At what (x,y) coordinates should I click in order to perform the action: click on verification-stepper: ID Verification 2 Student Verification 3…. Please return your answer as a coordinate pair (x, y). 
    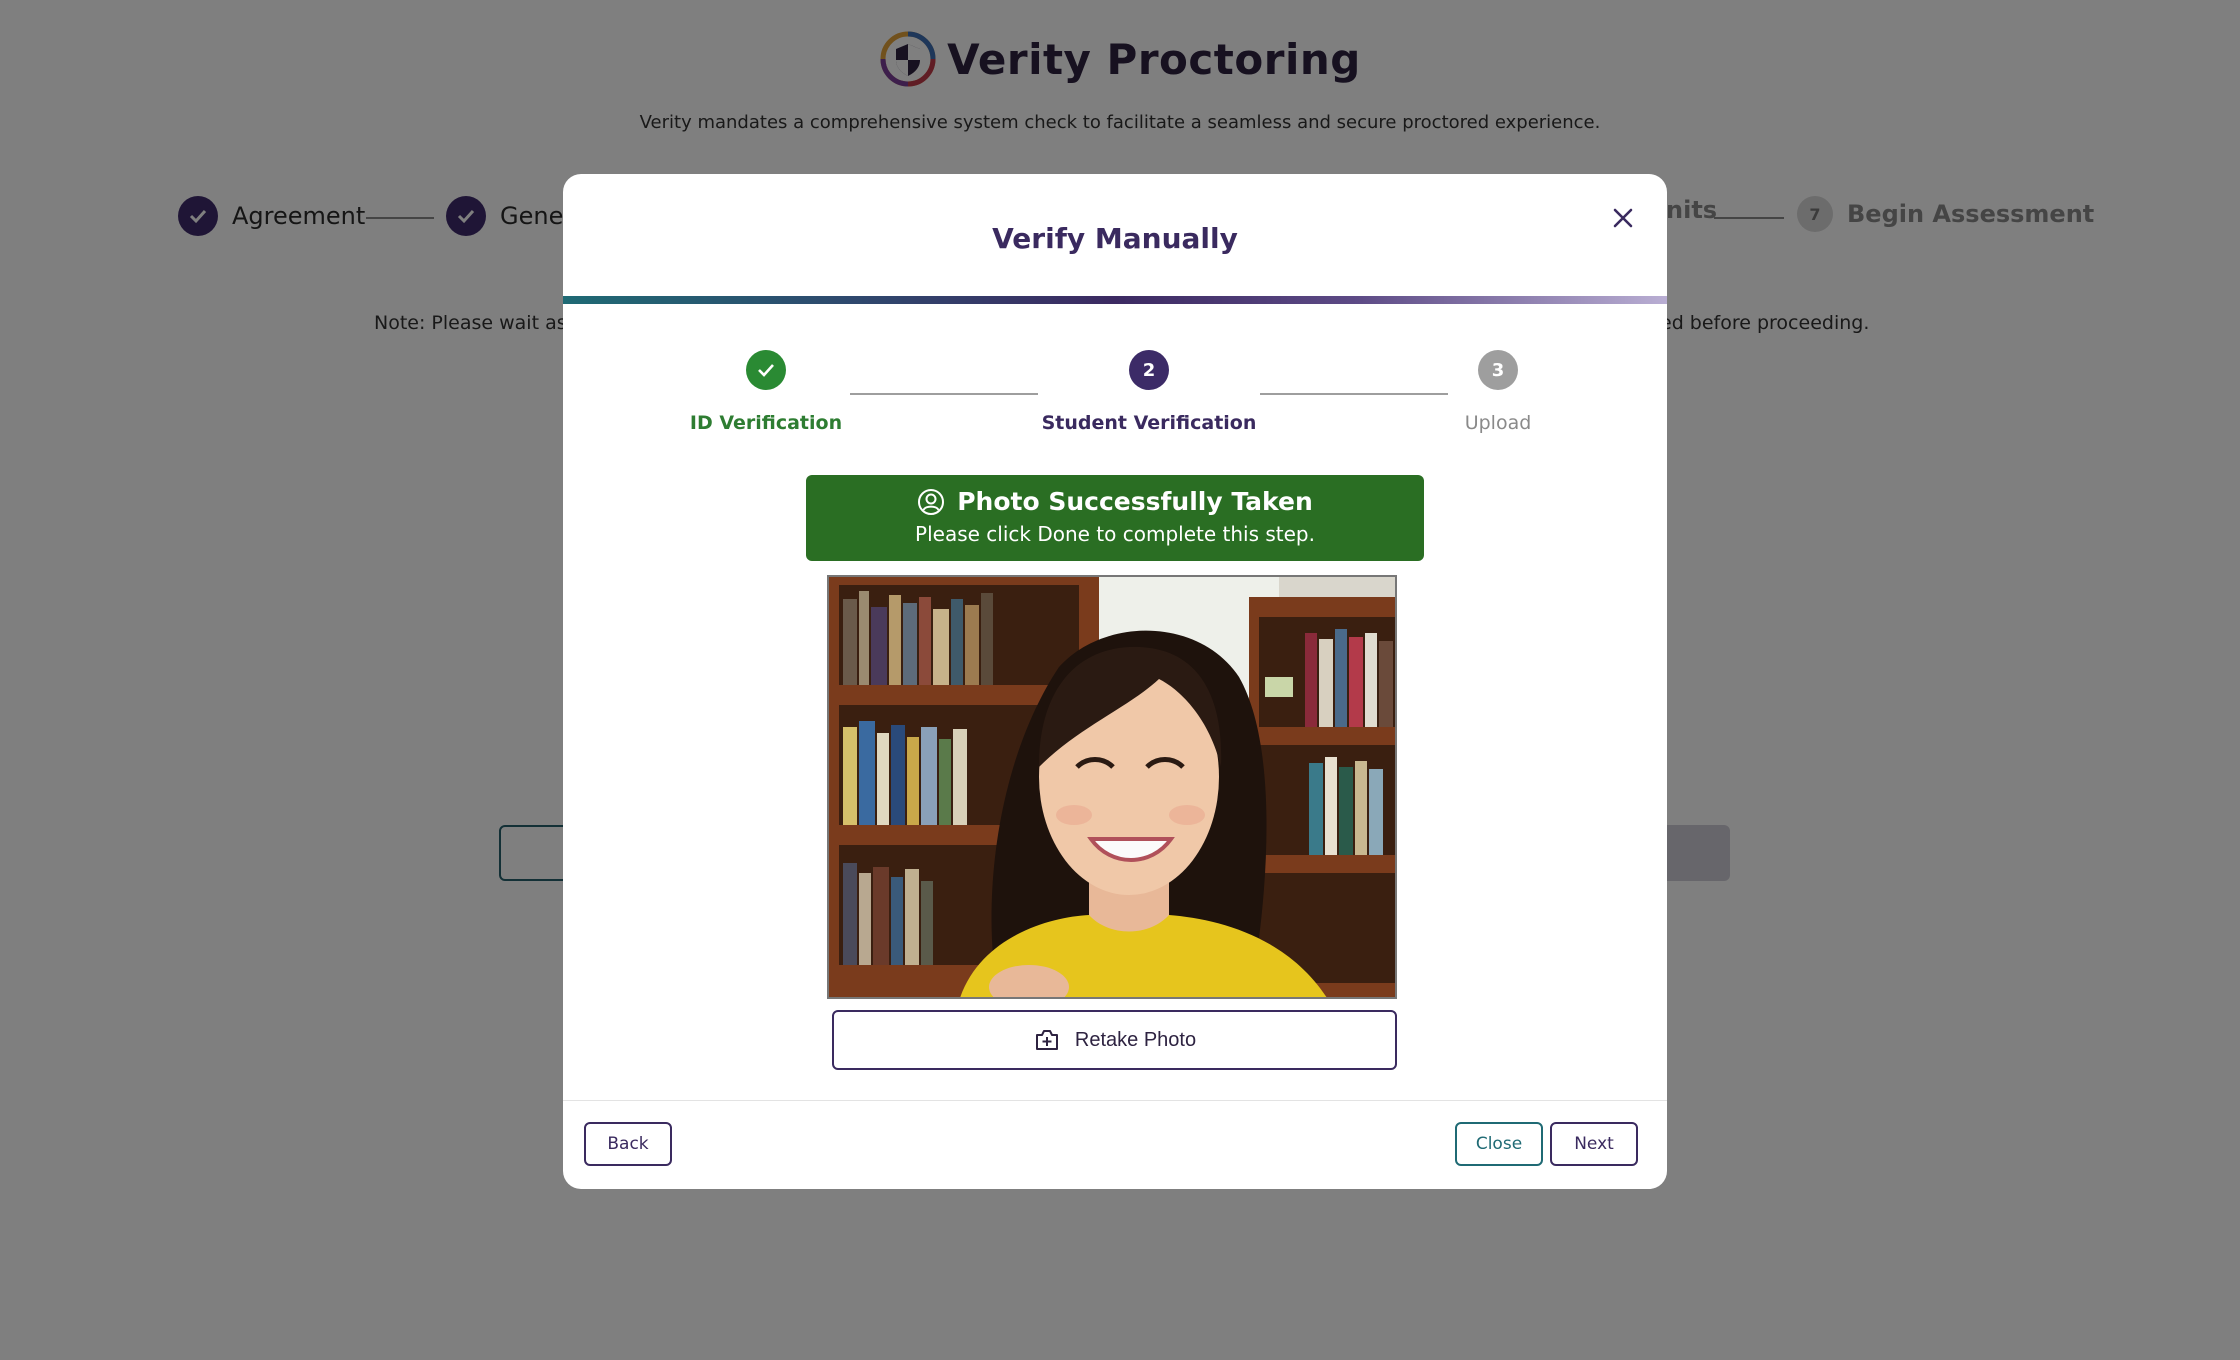
    Looking at the image, I should click on (1115, 400).